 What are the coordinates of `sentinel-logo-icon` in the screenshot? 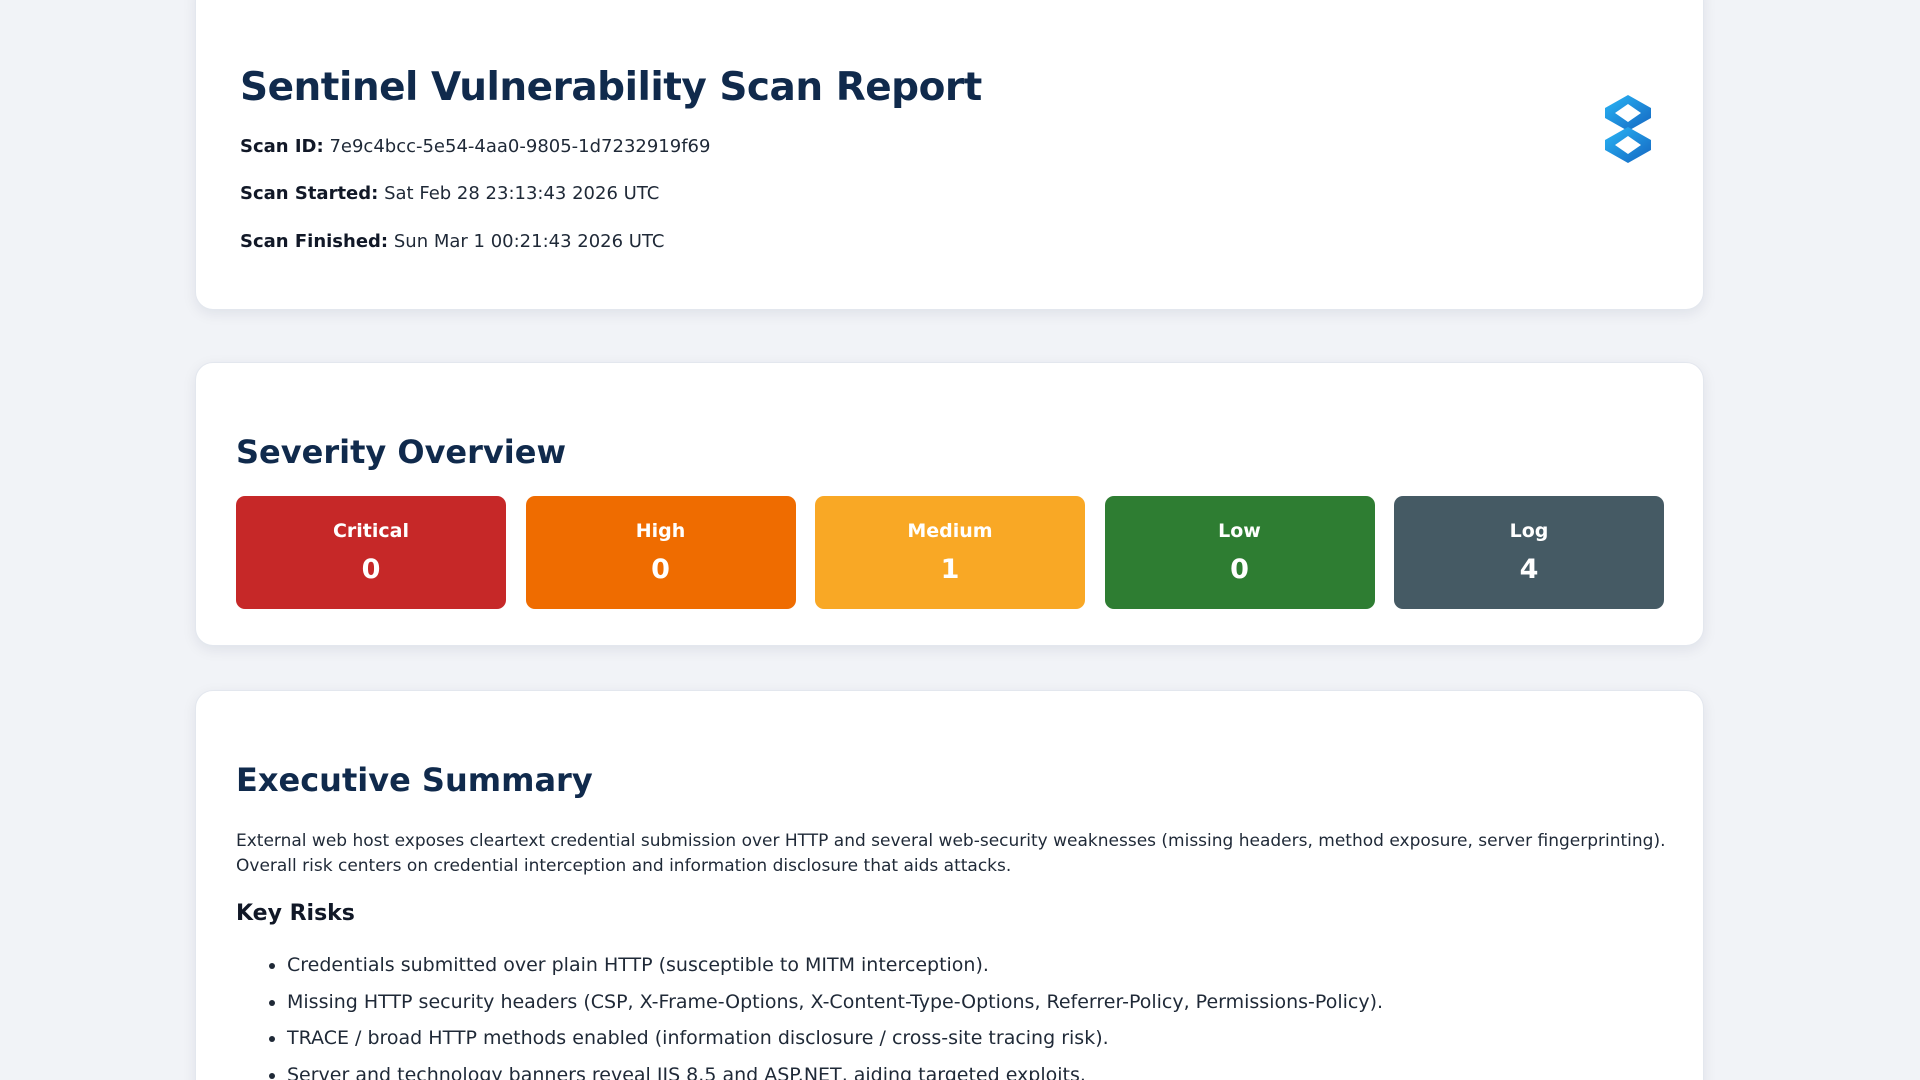 It's located at (1628, 129).